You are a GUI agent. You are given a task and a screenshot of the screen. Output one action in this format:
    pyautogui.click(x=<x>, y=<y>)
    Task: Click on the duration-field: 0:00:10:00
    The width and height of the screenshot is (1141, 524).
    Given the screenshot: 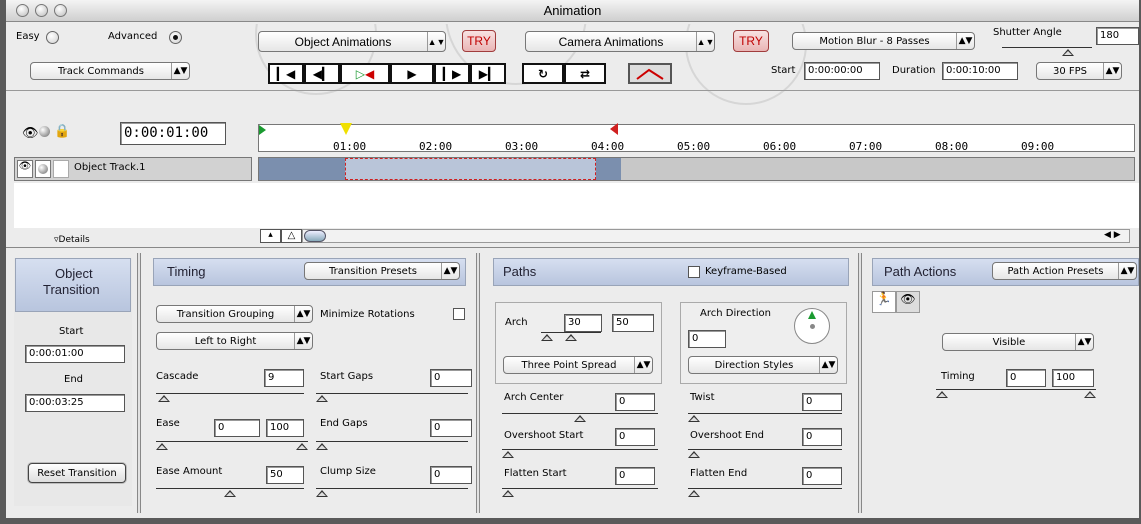 What is the action you would take?
    pyautogui.click(x=980, y=71)
    